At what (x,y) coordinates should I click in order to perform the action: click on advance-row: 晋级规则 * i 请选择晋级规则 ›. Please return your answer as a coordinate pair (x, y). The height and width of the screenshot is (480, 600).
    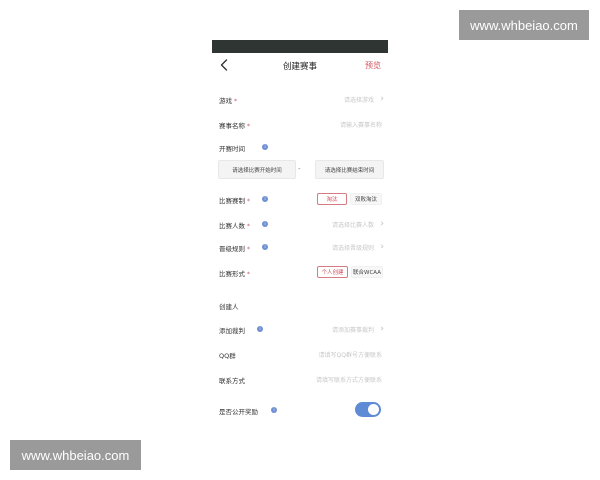
    Looking at the image, I should click on (300, 248).